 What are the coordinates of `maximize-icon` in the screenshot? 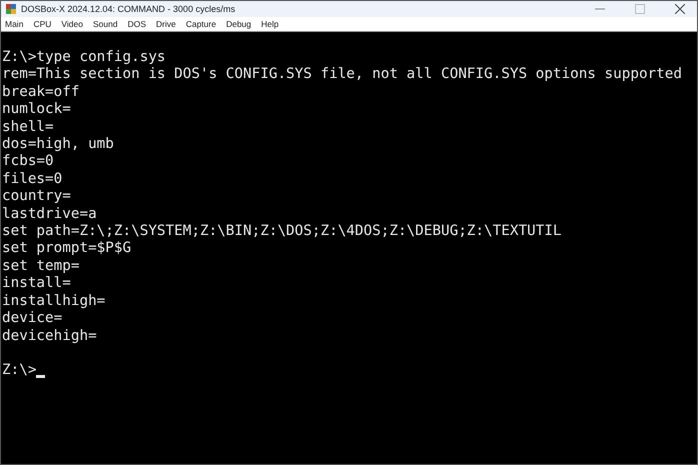 It's located at (640, 9).